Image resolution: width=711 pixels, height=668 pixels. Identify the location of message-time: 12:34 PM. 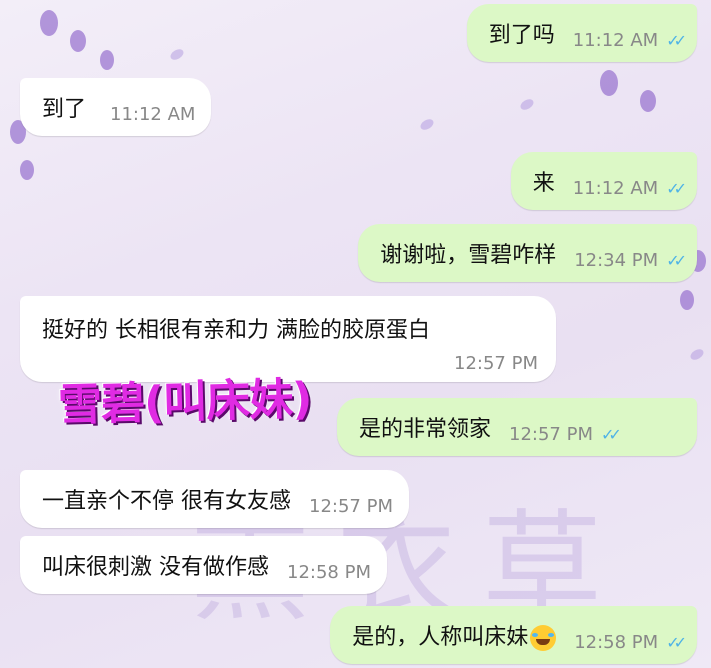
(616, 260).